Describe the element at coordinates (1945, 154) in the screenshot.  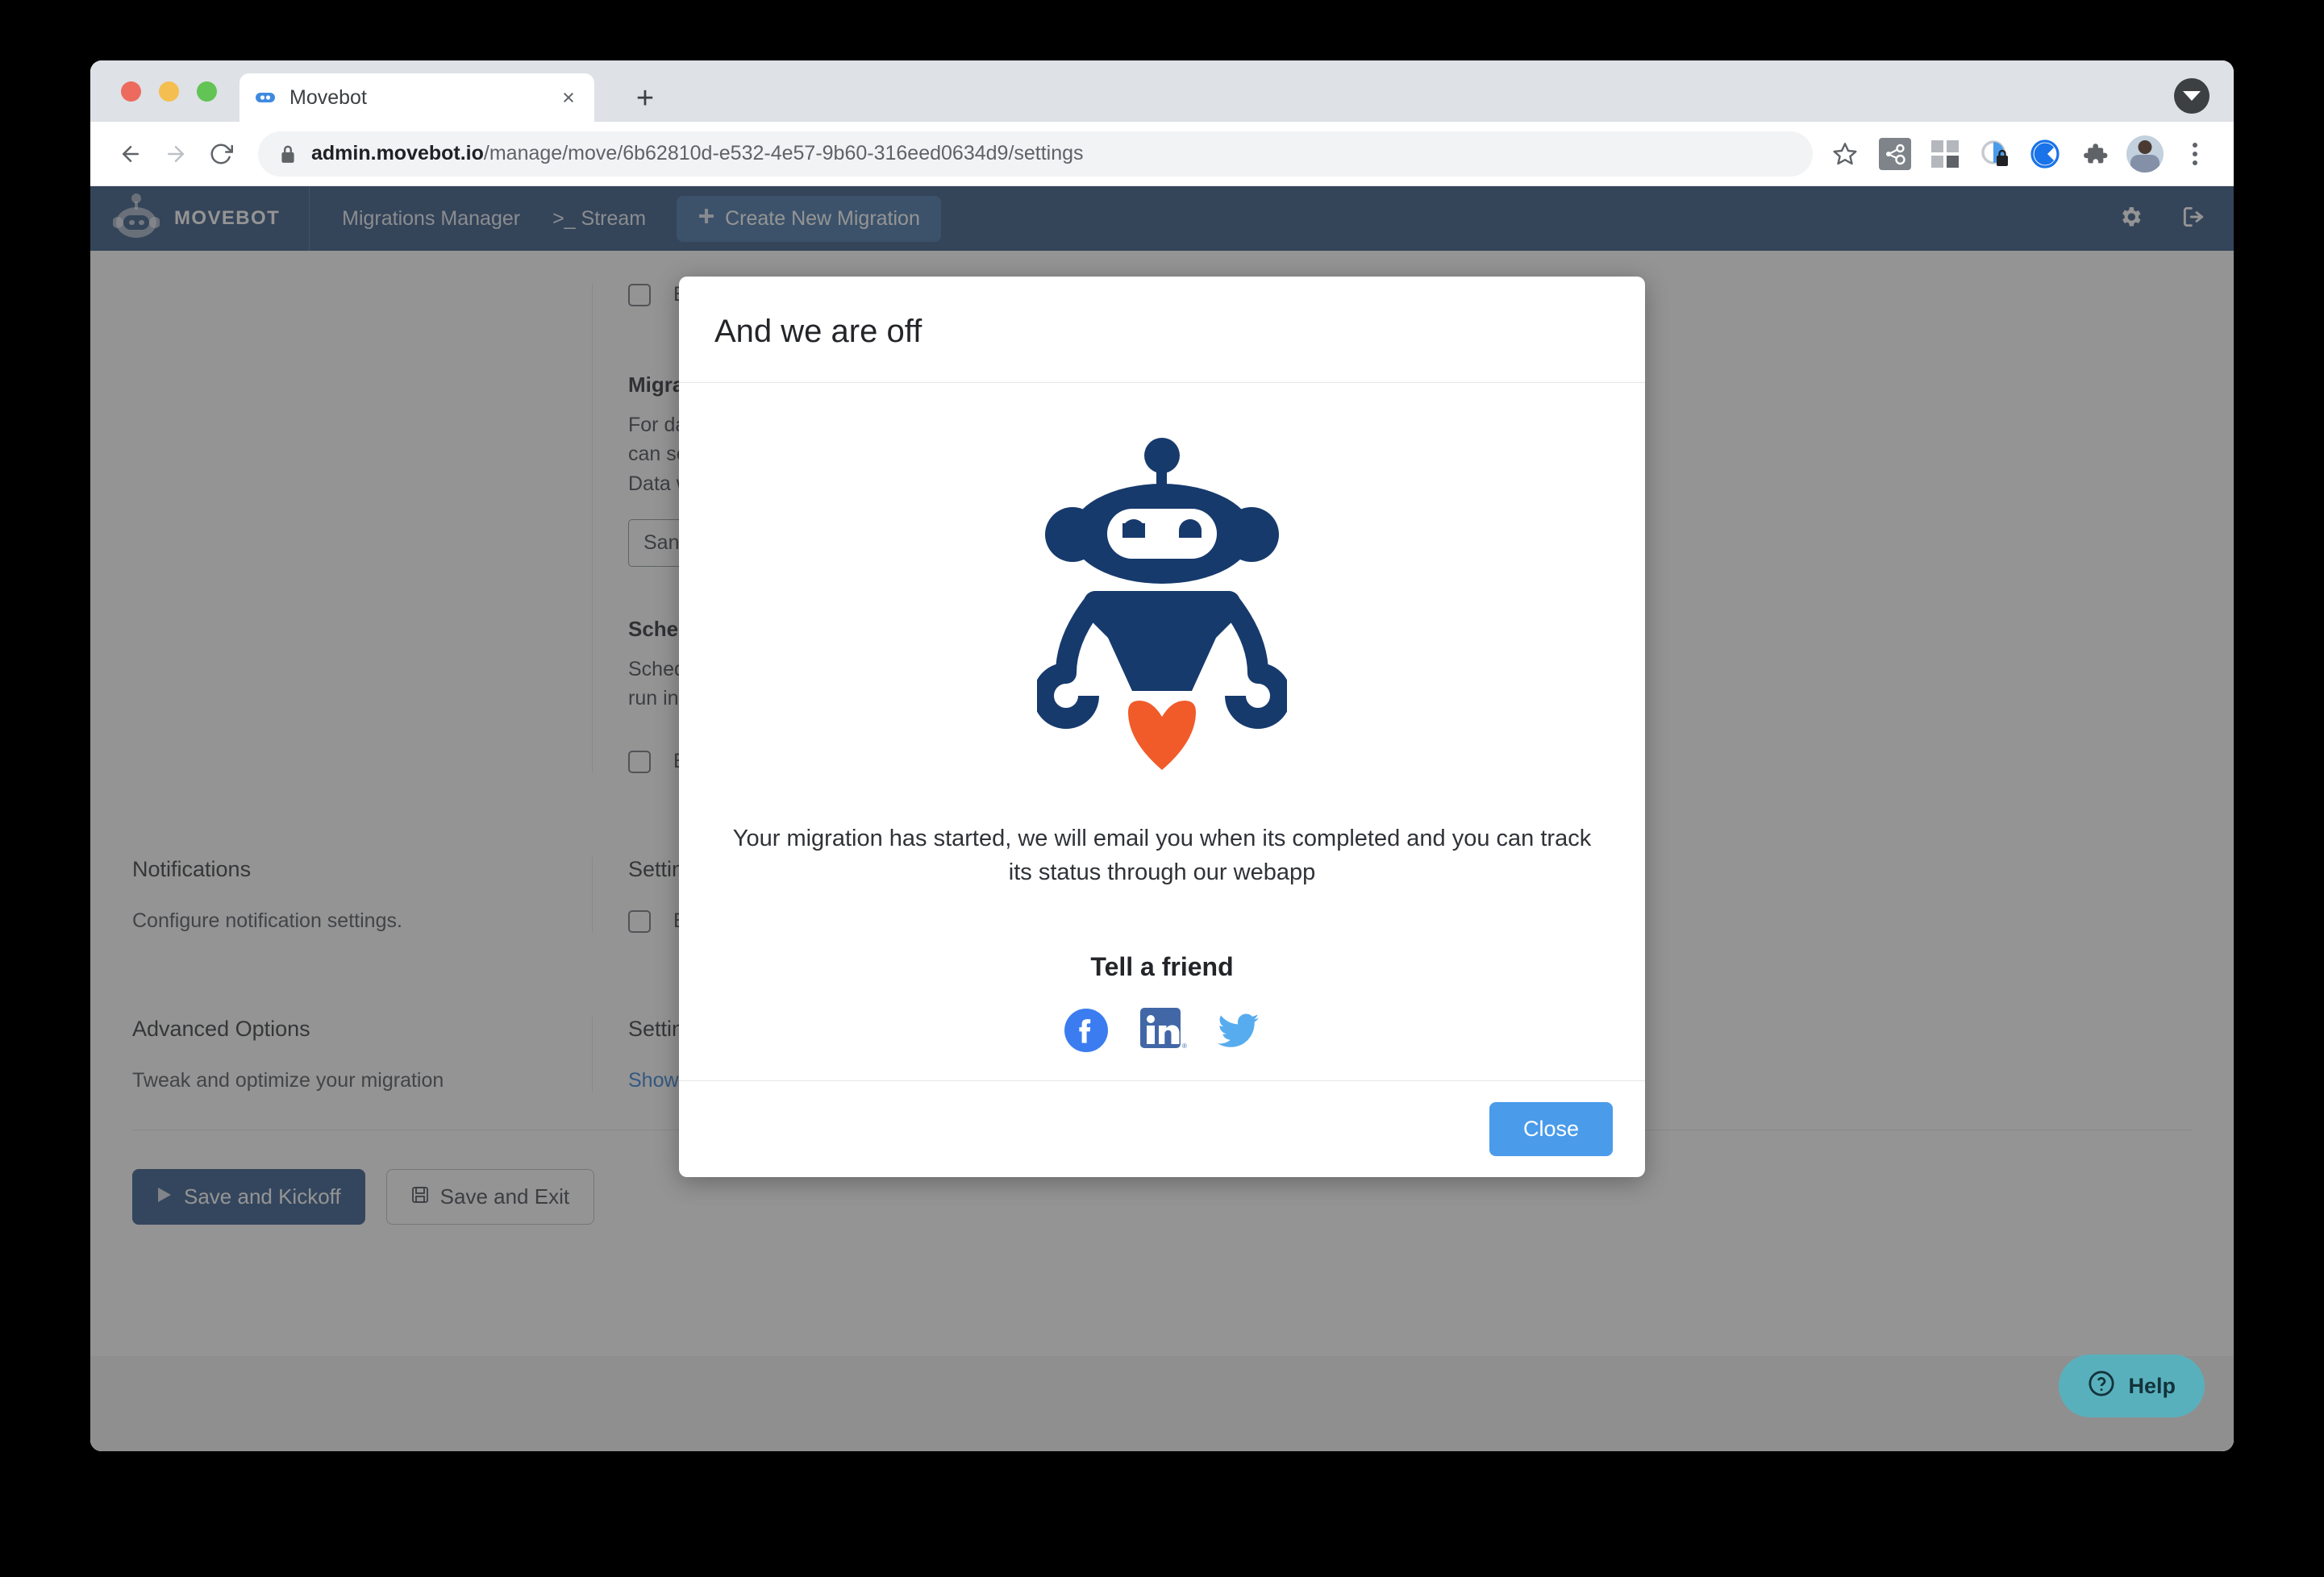
I see `grid-extension-icon` at that location.